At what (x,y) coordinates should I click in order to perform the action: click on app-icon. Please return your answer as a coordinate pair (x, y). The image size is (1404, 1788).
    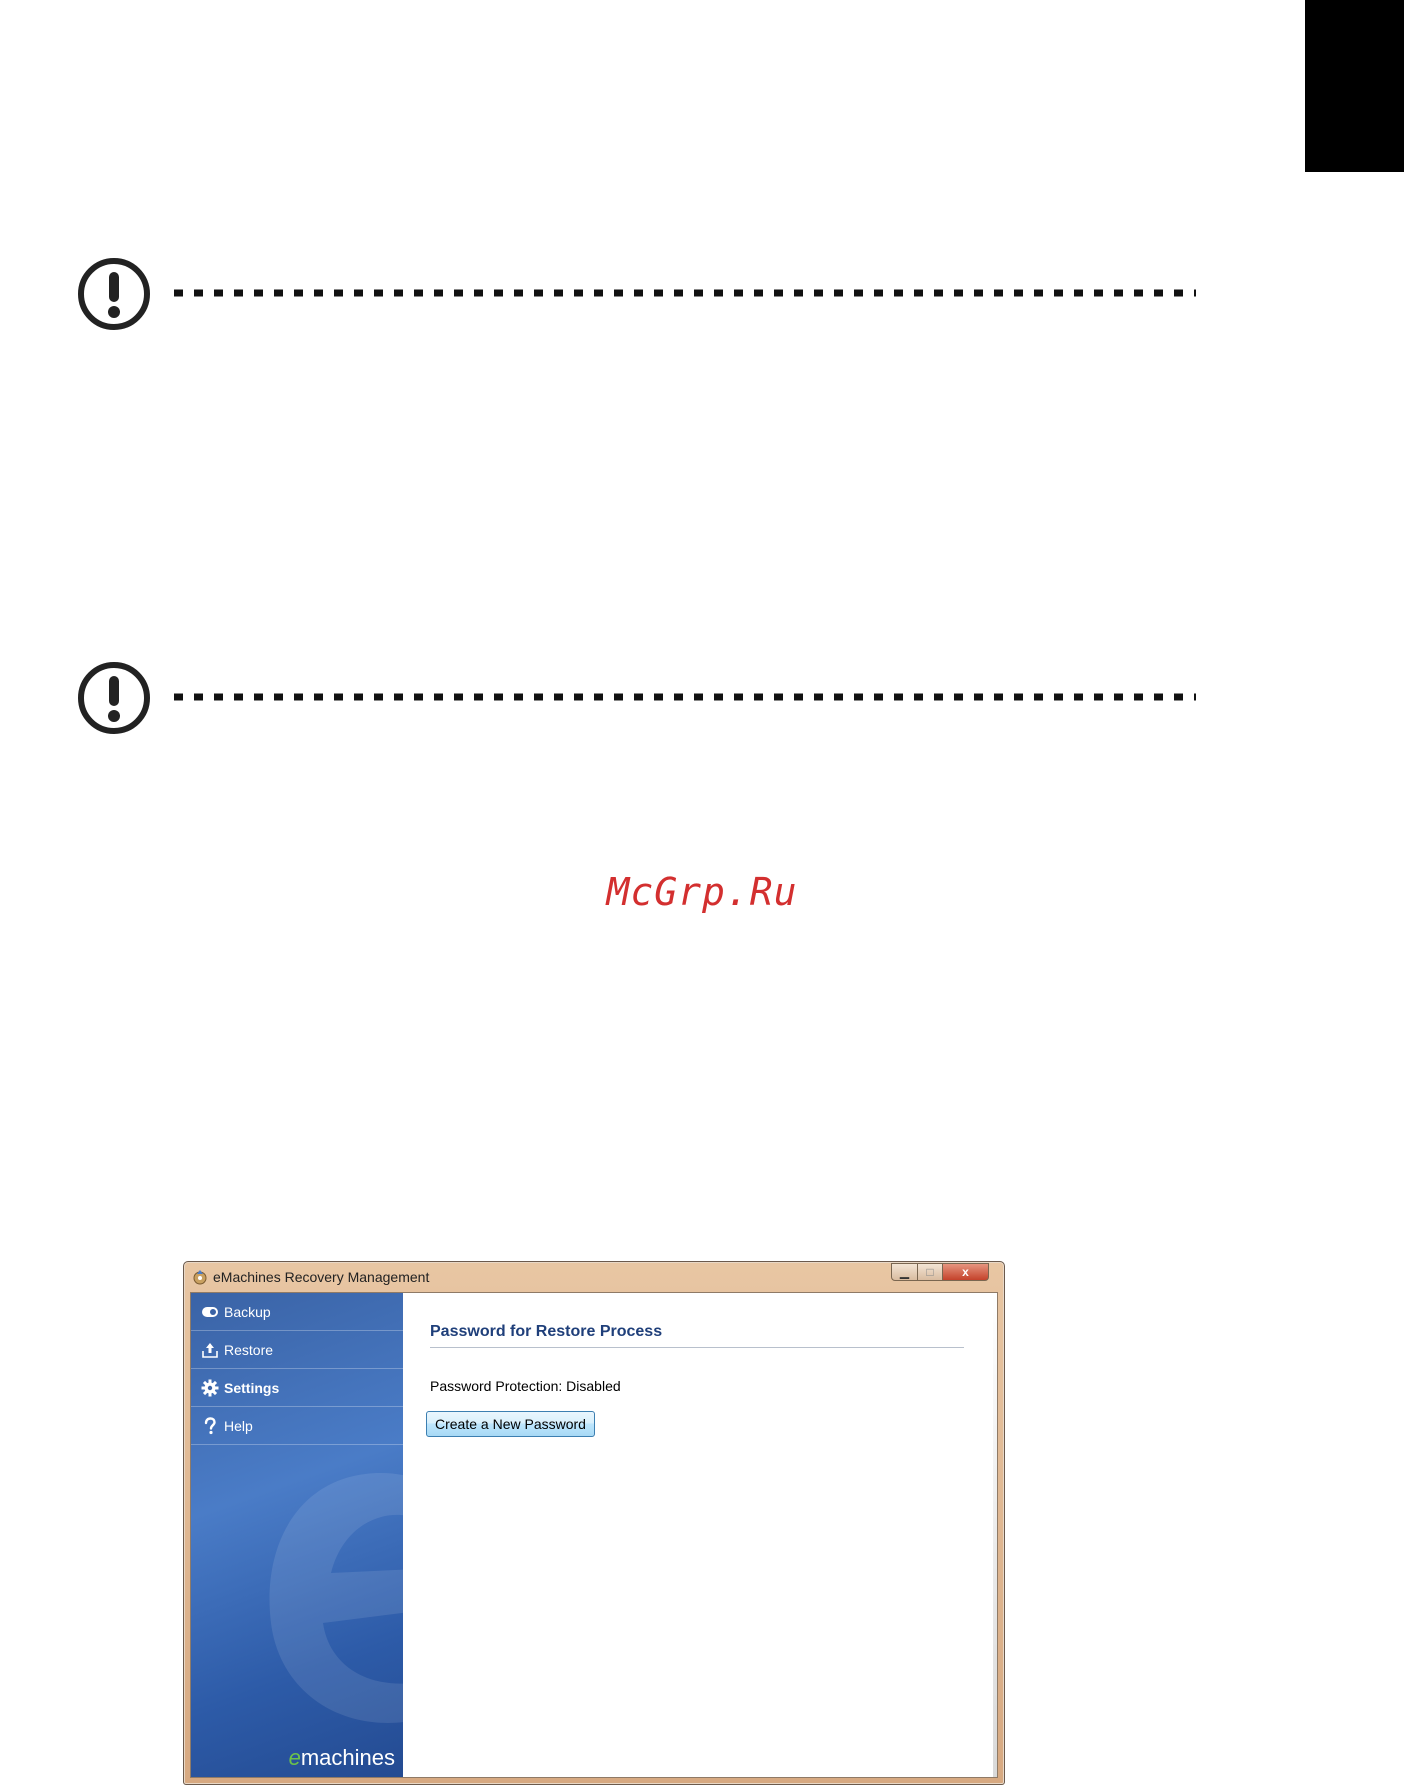
    Looking at the image, I should click on (200, 1277).